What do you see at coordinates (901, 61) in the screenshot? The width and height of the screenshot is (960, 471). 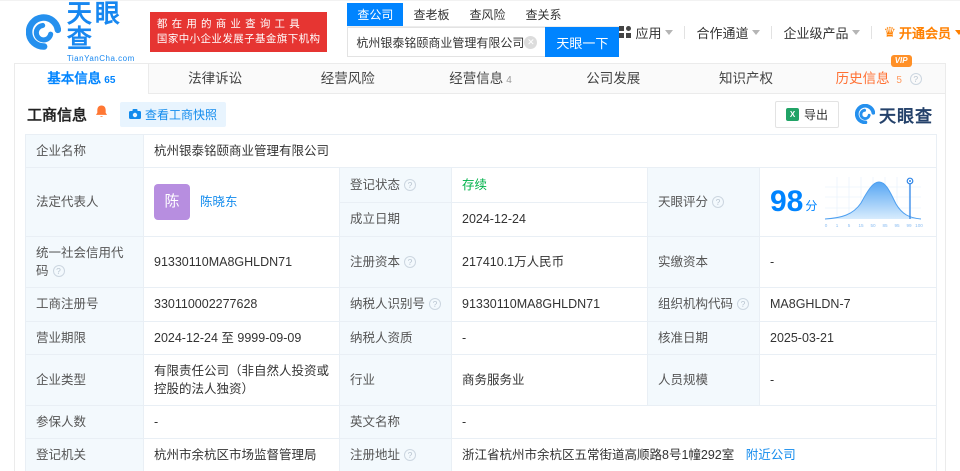 I see `vip-badge: VIP` at bounding box center [901, 61].